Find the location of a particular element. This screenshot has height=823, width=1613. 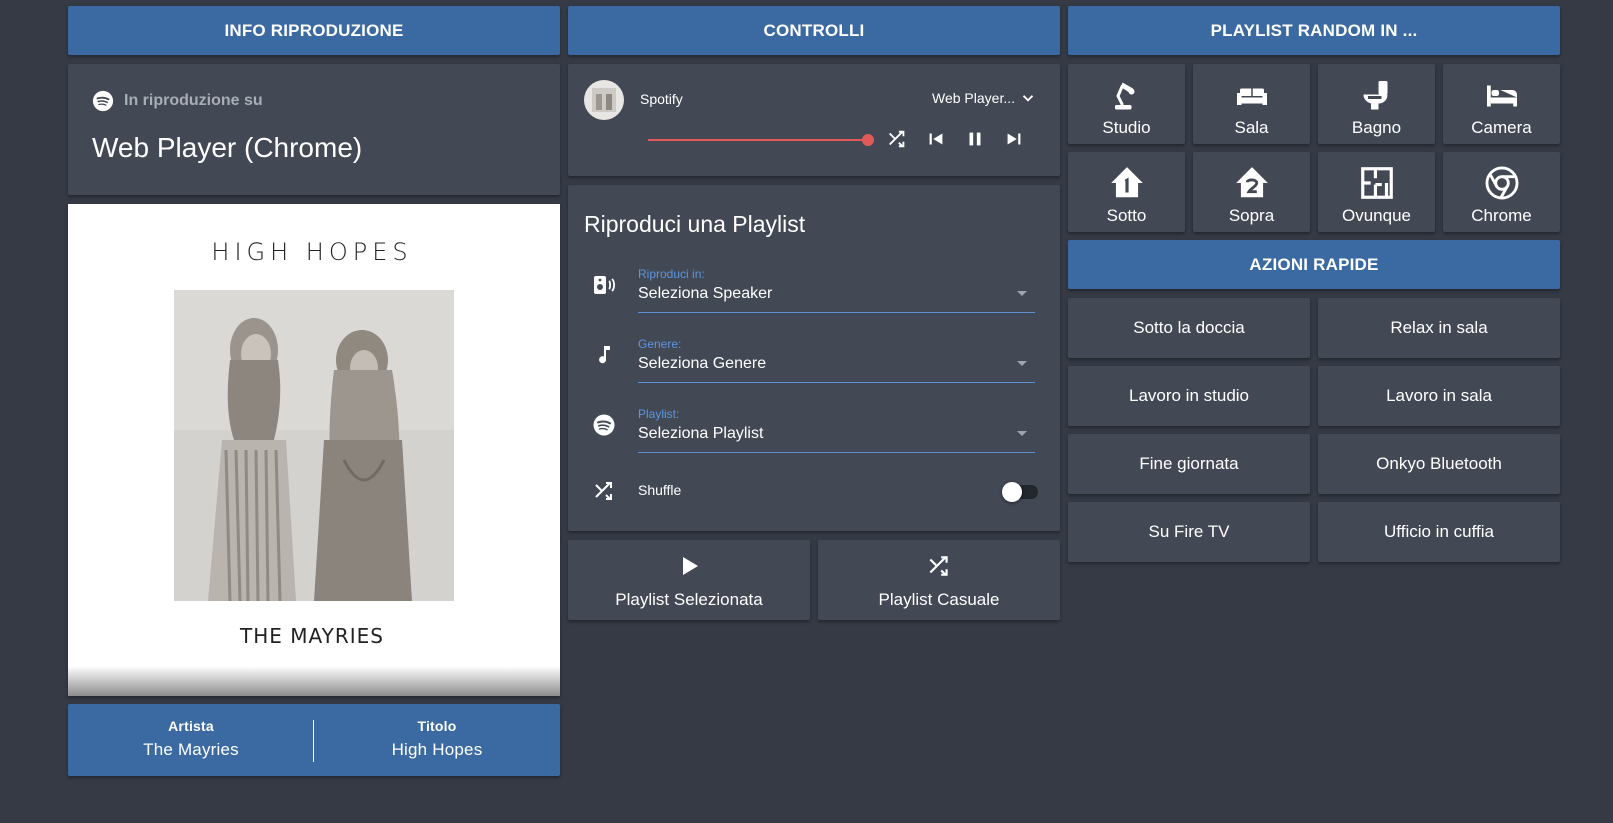

info-header-label: INFO RIPRODUZIONE is located at coordinates (314, 30).